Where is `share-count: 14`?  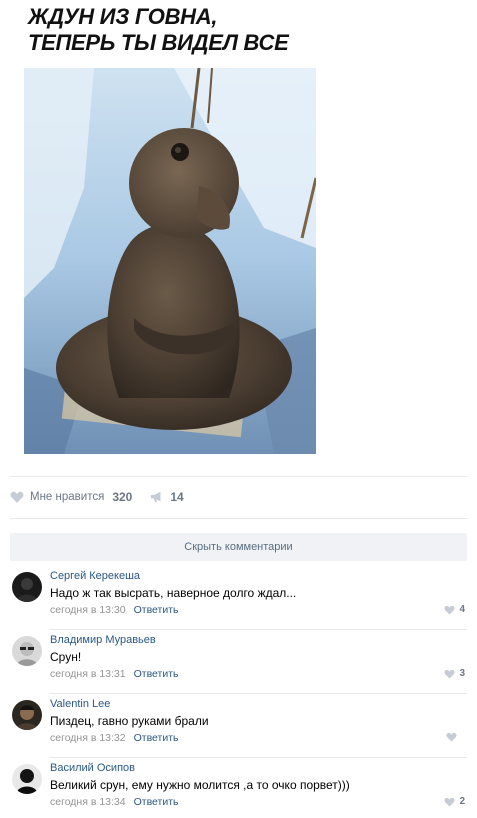
share-count: 14 is located at coordinates (177, 497).